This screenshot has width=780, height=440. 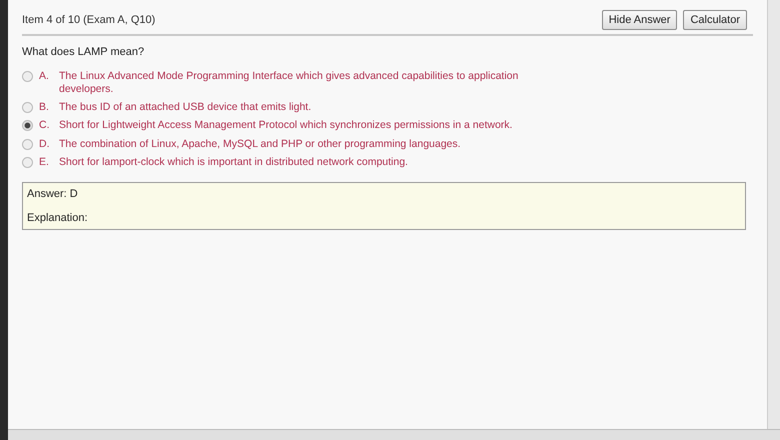 What do you see at coordinates (84, 52) in the screenshot?
I see `question-text: What does LAMP mean?` at bounding box center [84, 52].